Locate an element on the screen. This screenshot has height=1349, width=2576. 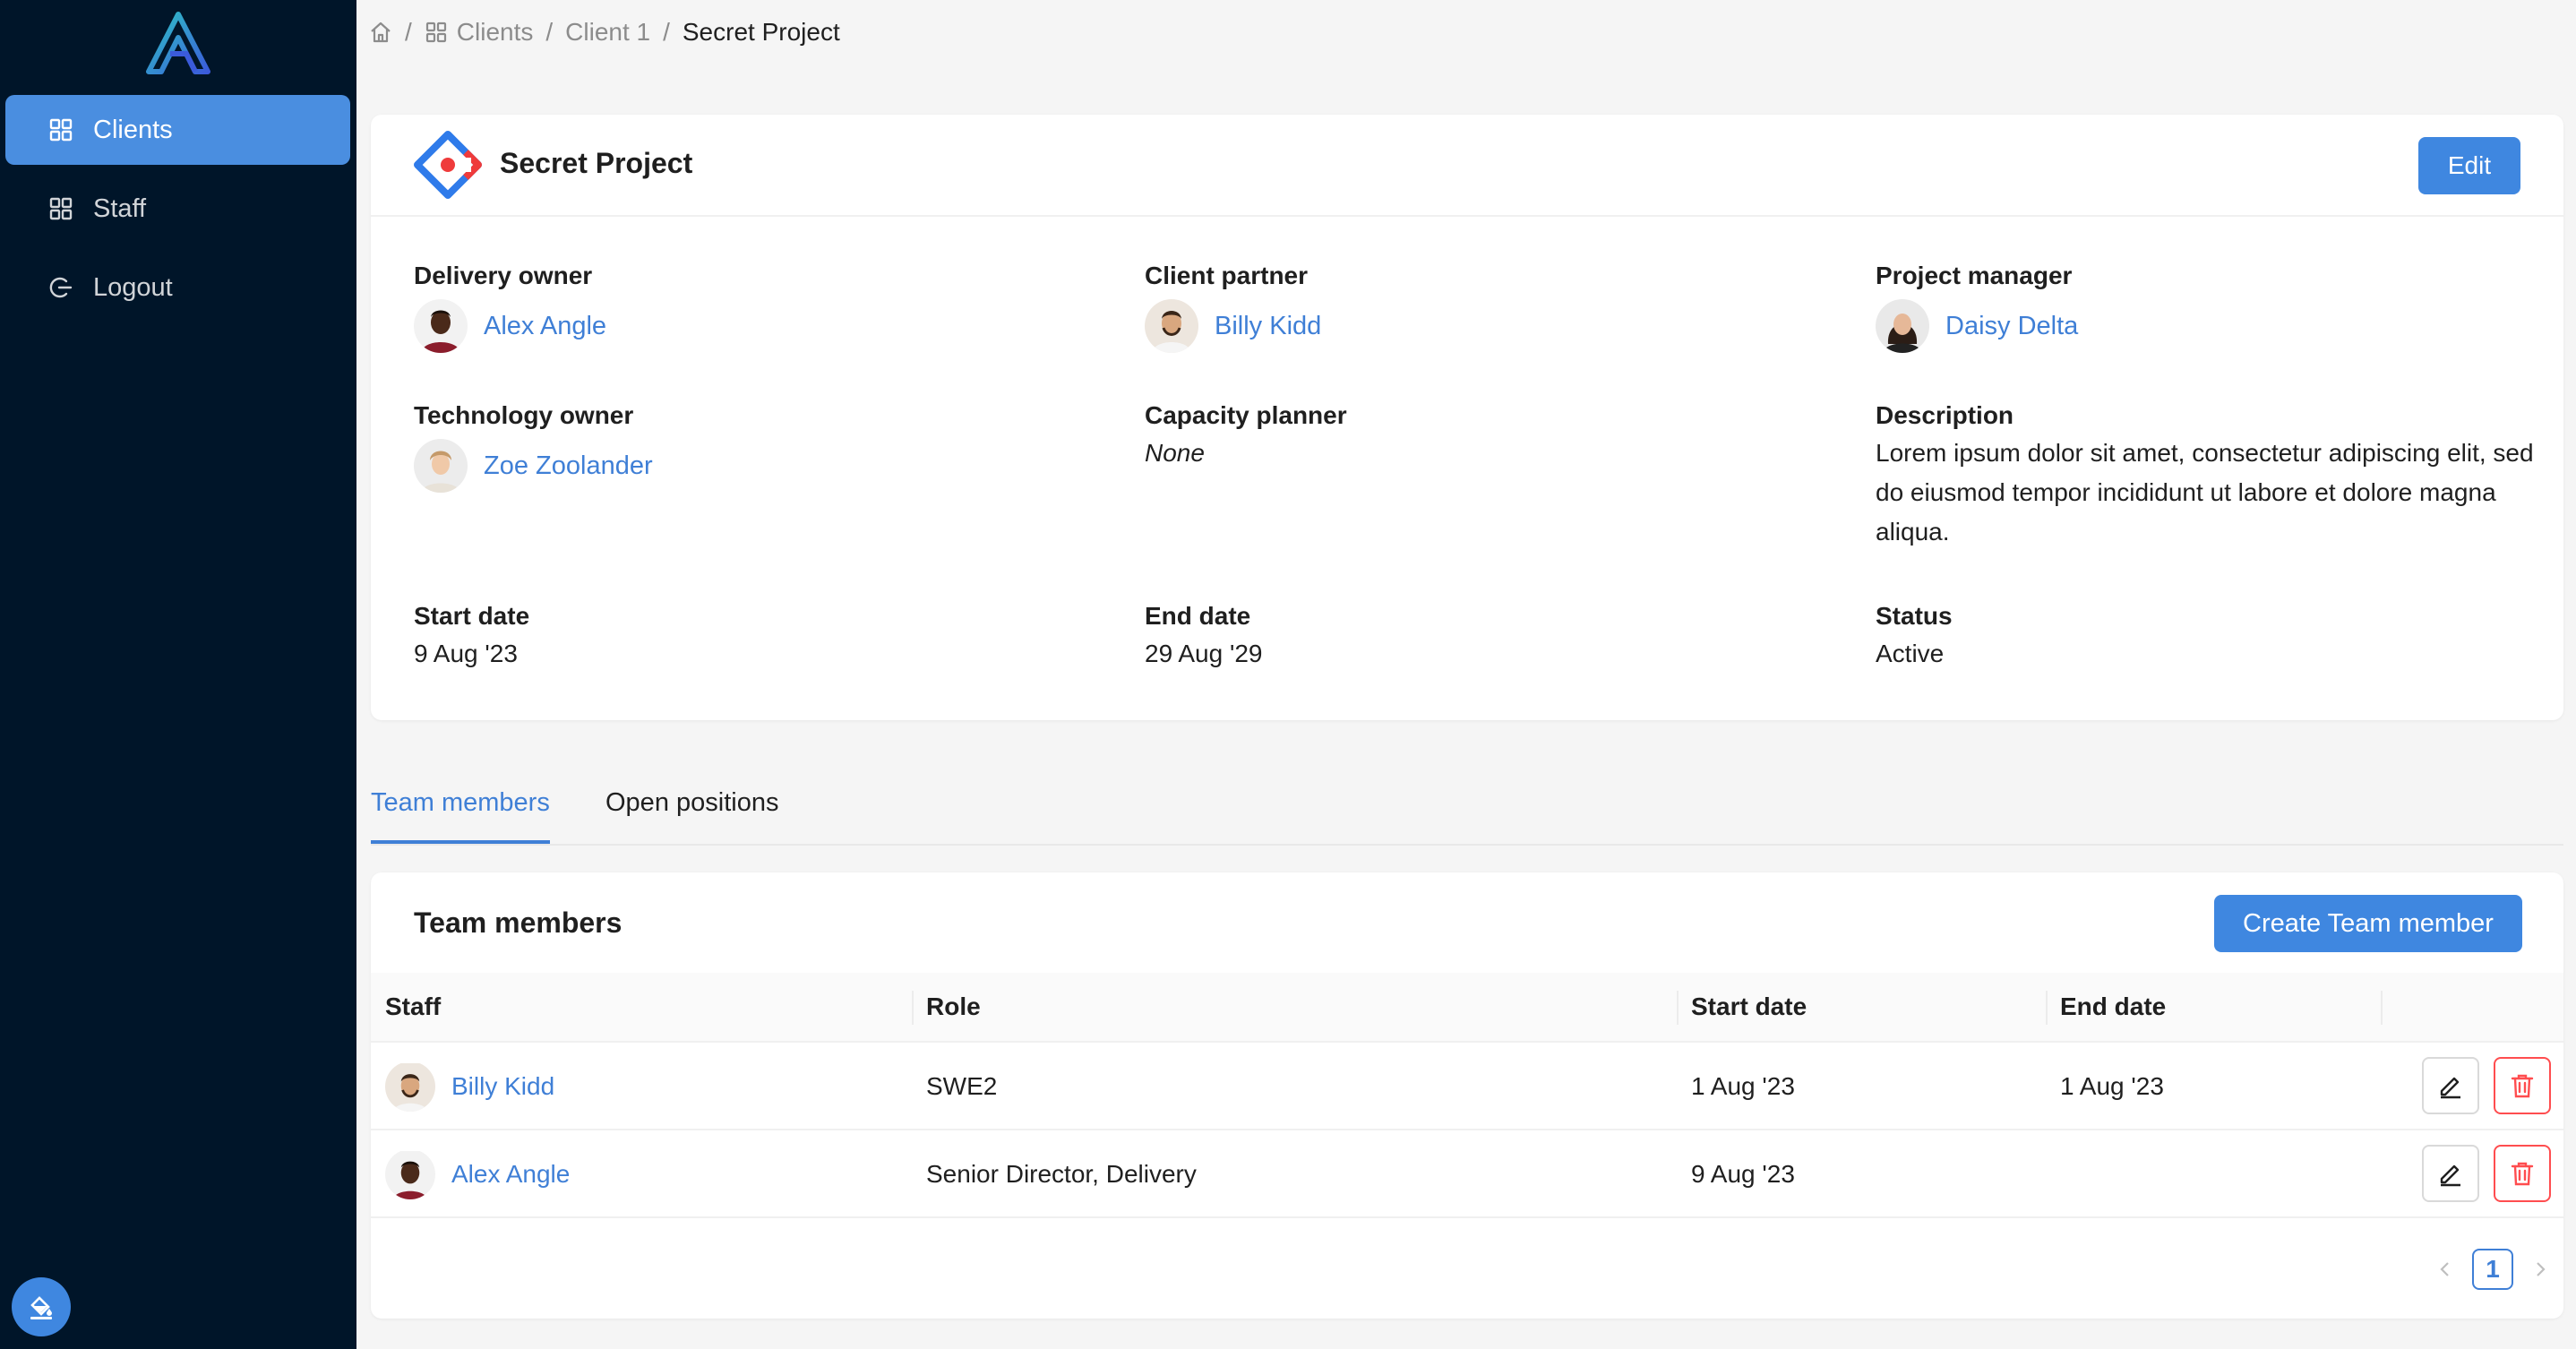
field-value: 9 Aug '23 is located at coordinates (466, 653).